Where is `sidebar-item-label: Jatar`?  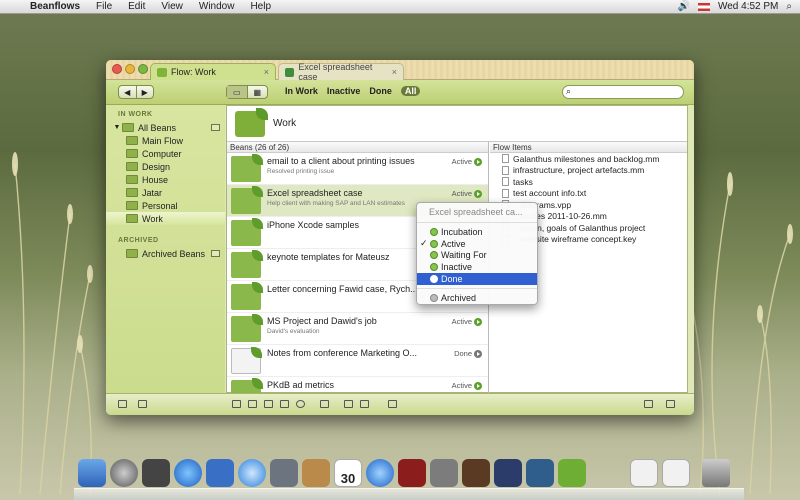
sidebar-item-label: Jatar is located at coordinates (152, 192).